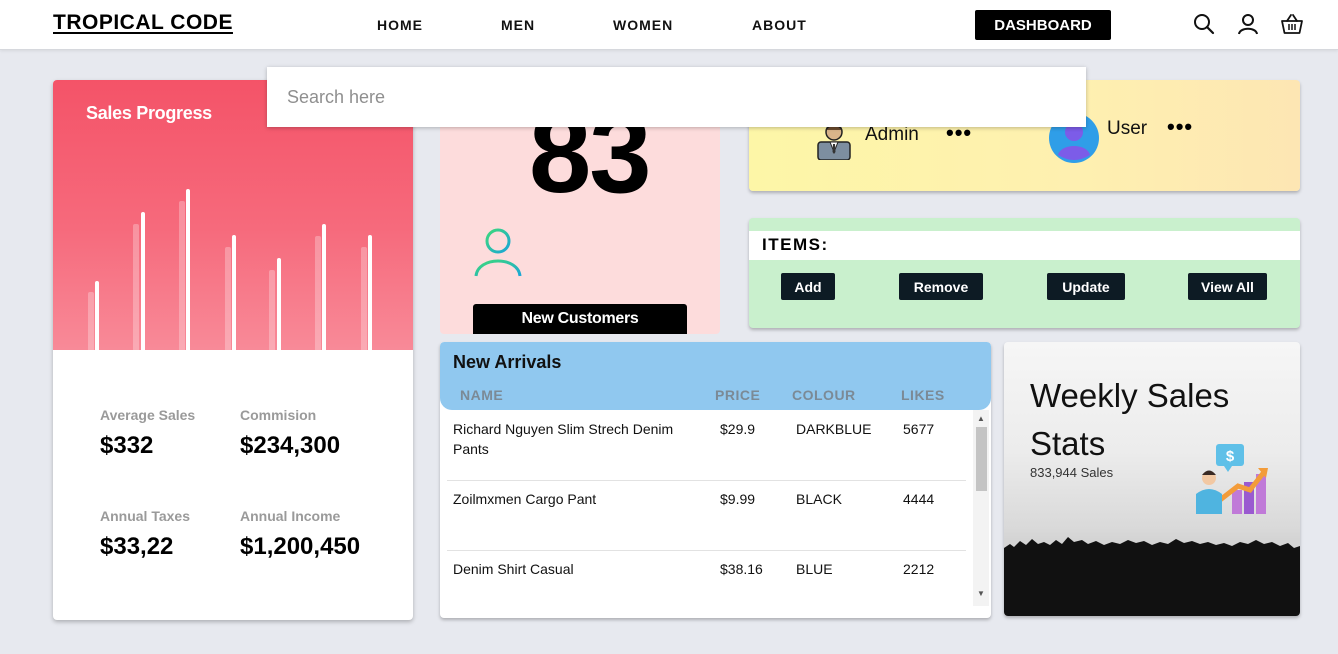 The width and height of the screenshot is (1338, 654). Describe the element at coordinates (400, 25) in the screenshot. I see `nav-link-home: HOME` at that location.